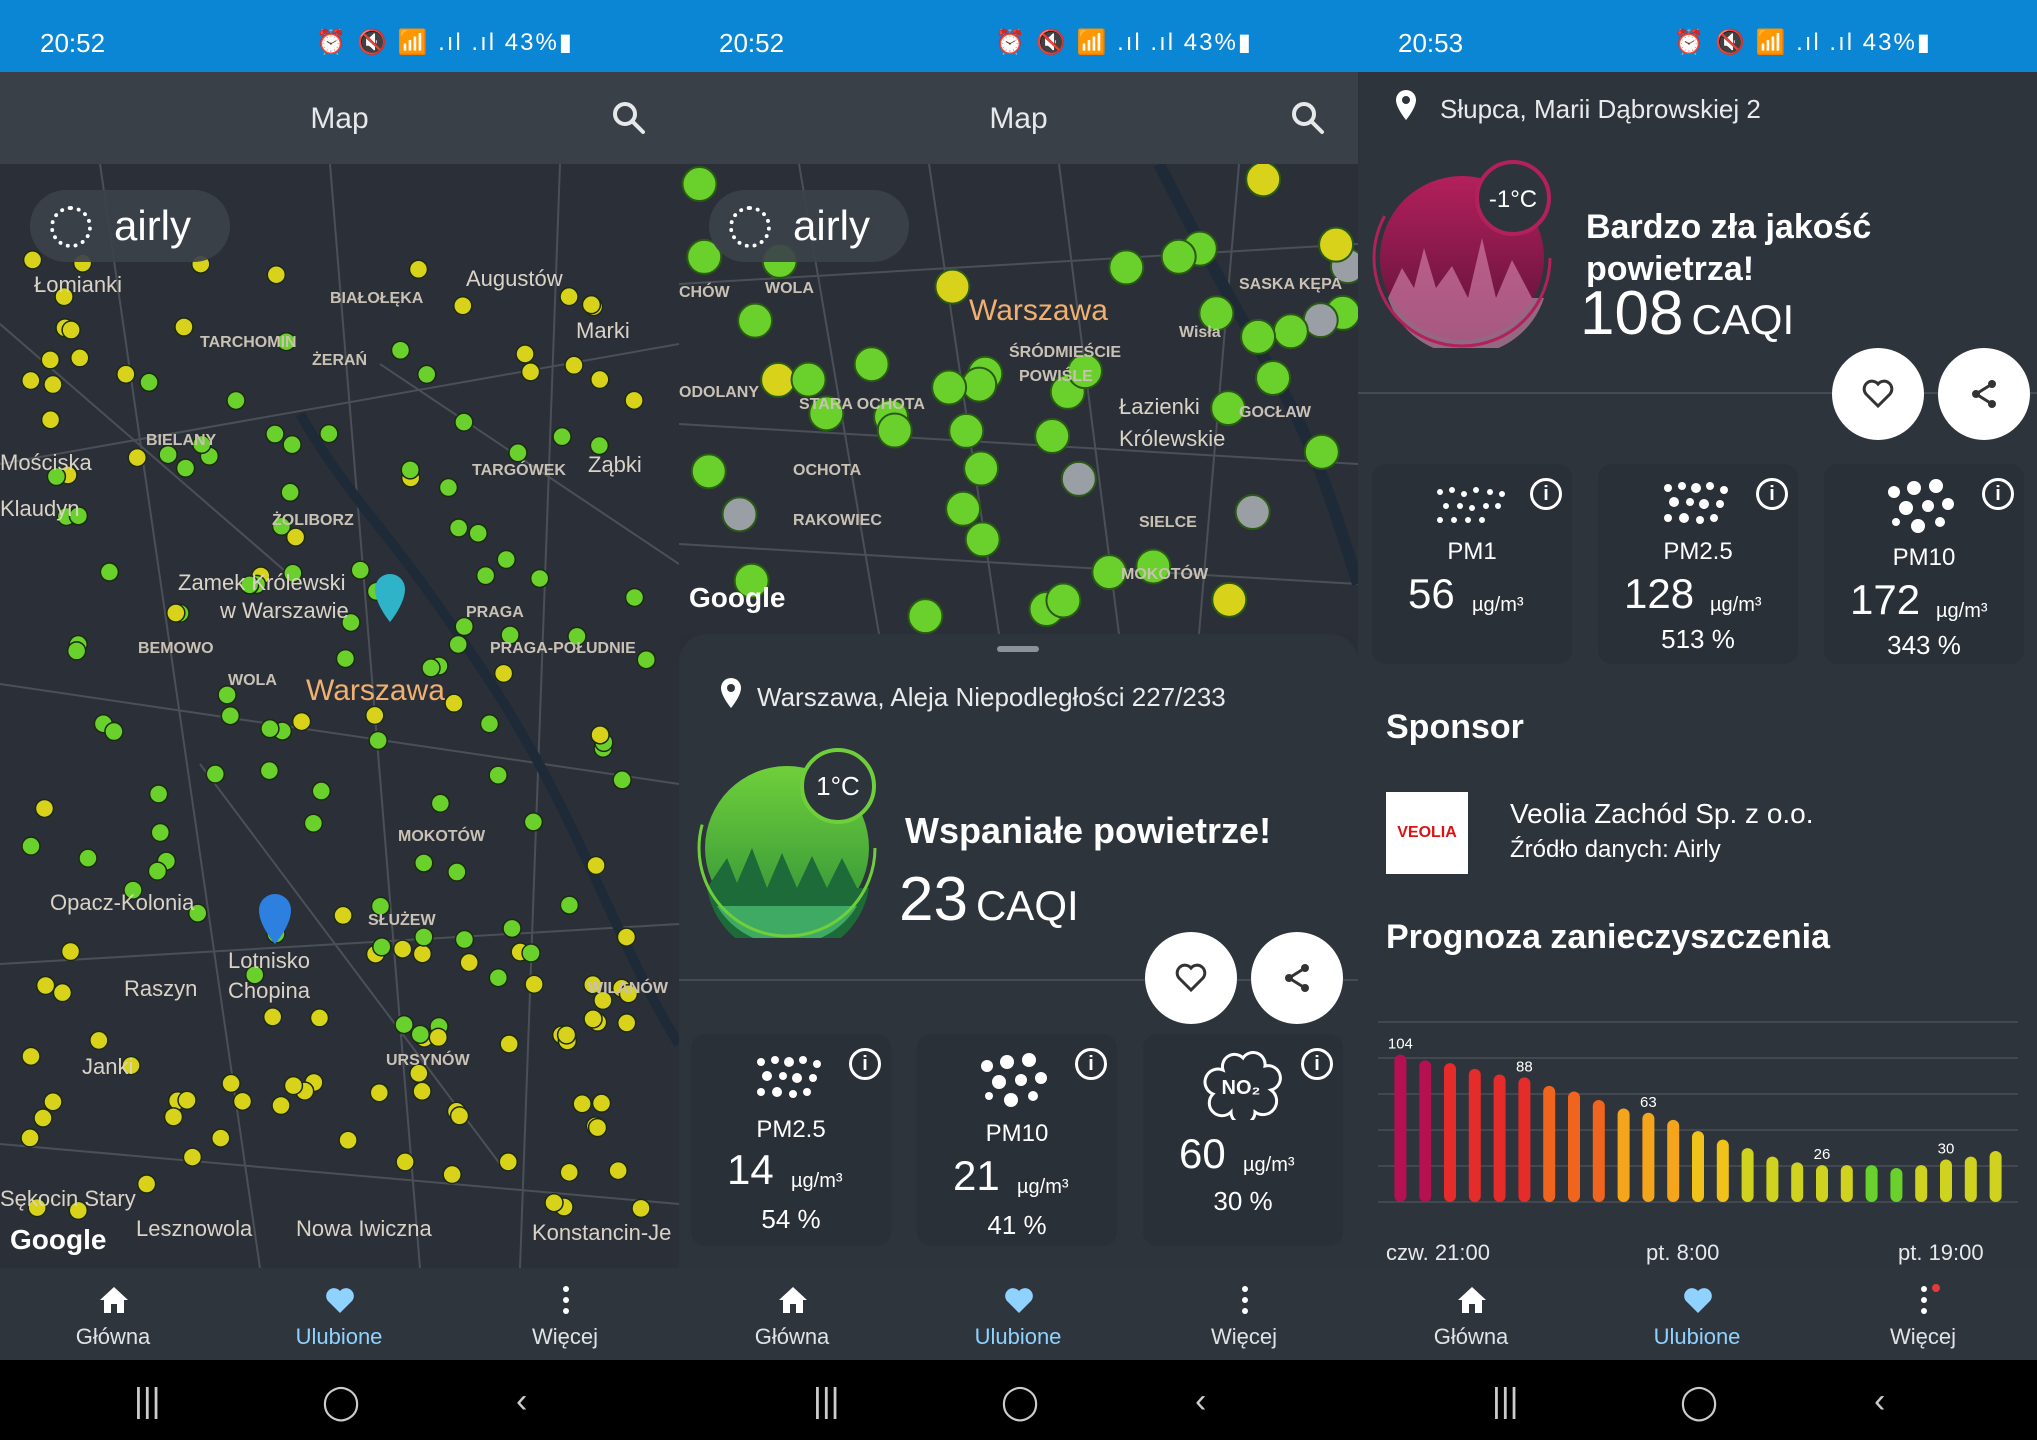 The width and height of the screenshot is (2037, 1440). I want to click on page-title: Map, so click(1018, 118).